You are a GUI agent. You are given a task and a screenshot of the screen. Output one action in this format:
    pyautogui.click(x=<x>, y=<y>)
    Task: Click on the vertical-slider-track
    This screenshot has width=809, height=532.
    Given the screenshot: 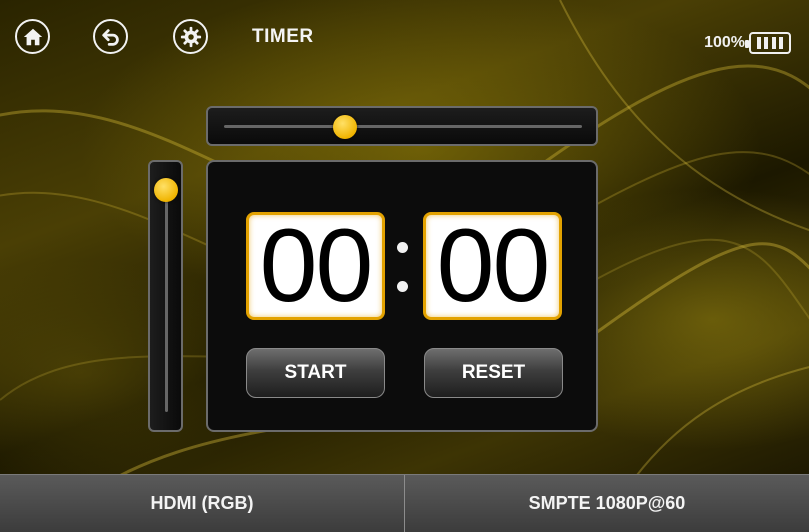 What is the action you would take?
    pyautogui.click(x=166, y=296)
    